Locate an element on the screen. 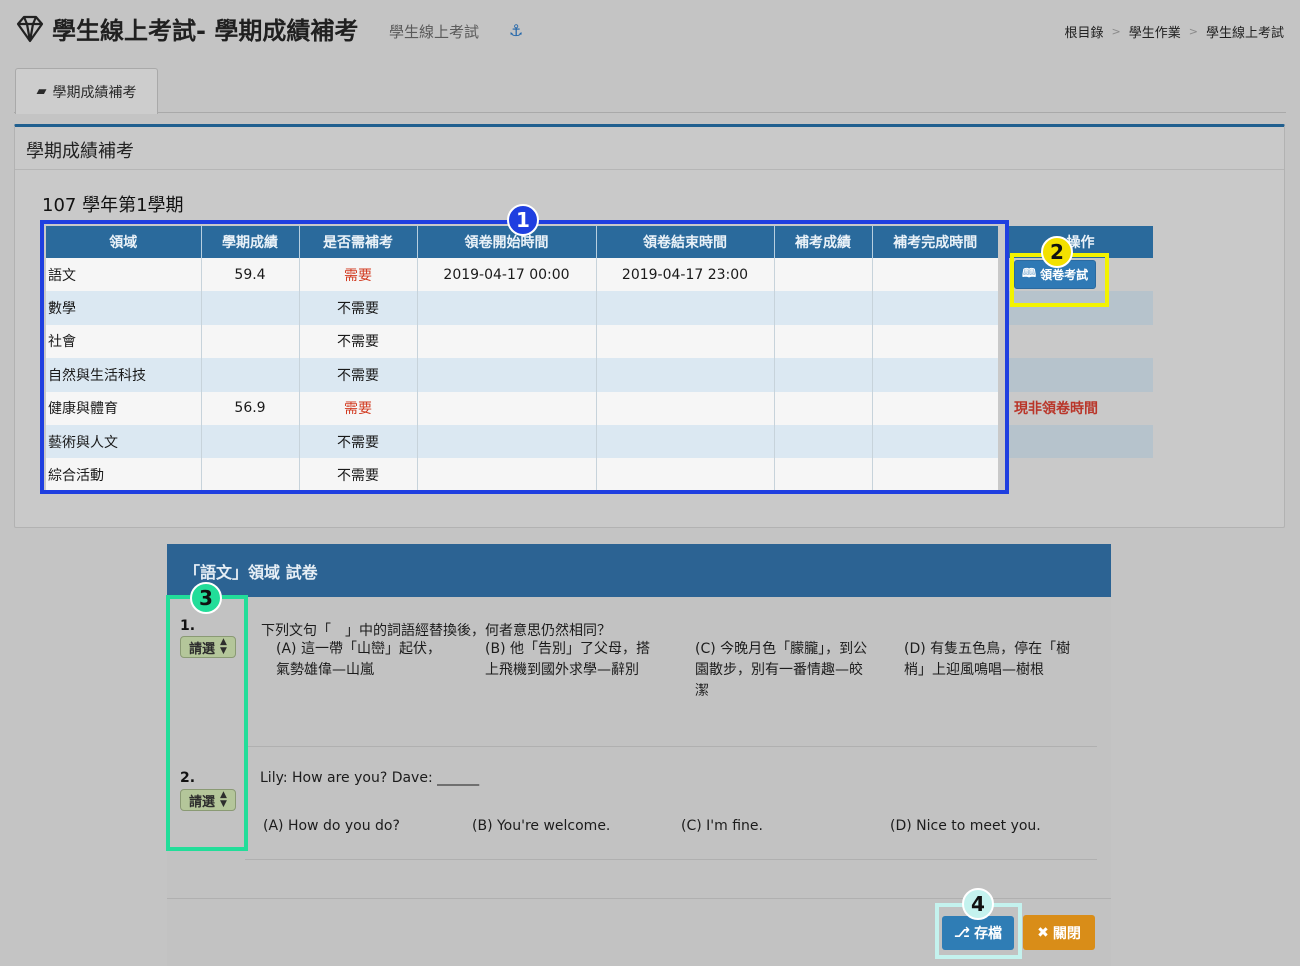 The height and width of the screenshot is (966, 1300). subject-cell: 社會 is located at coordinates (123, 341).